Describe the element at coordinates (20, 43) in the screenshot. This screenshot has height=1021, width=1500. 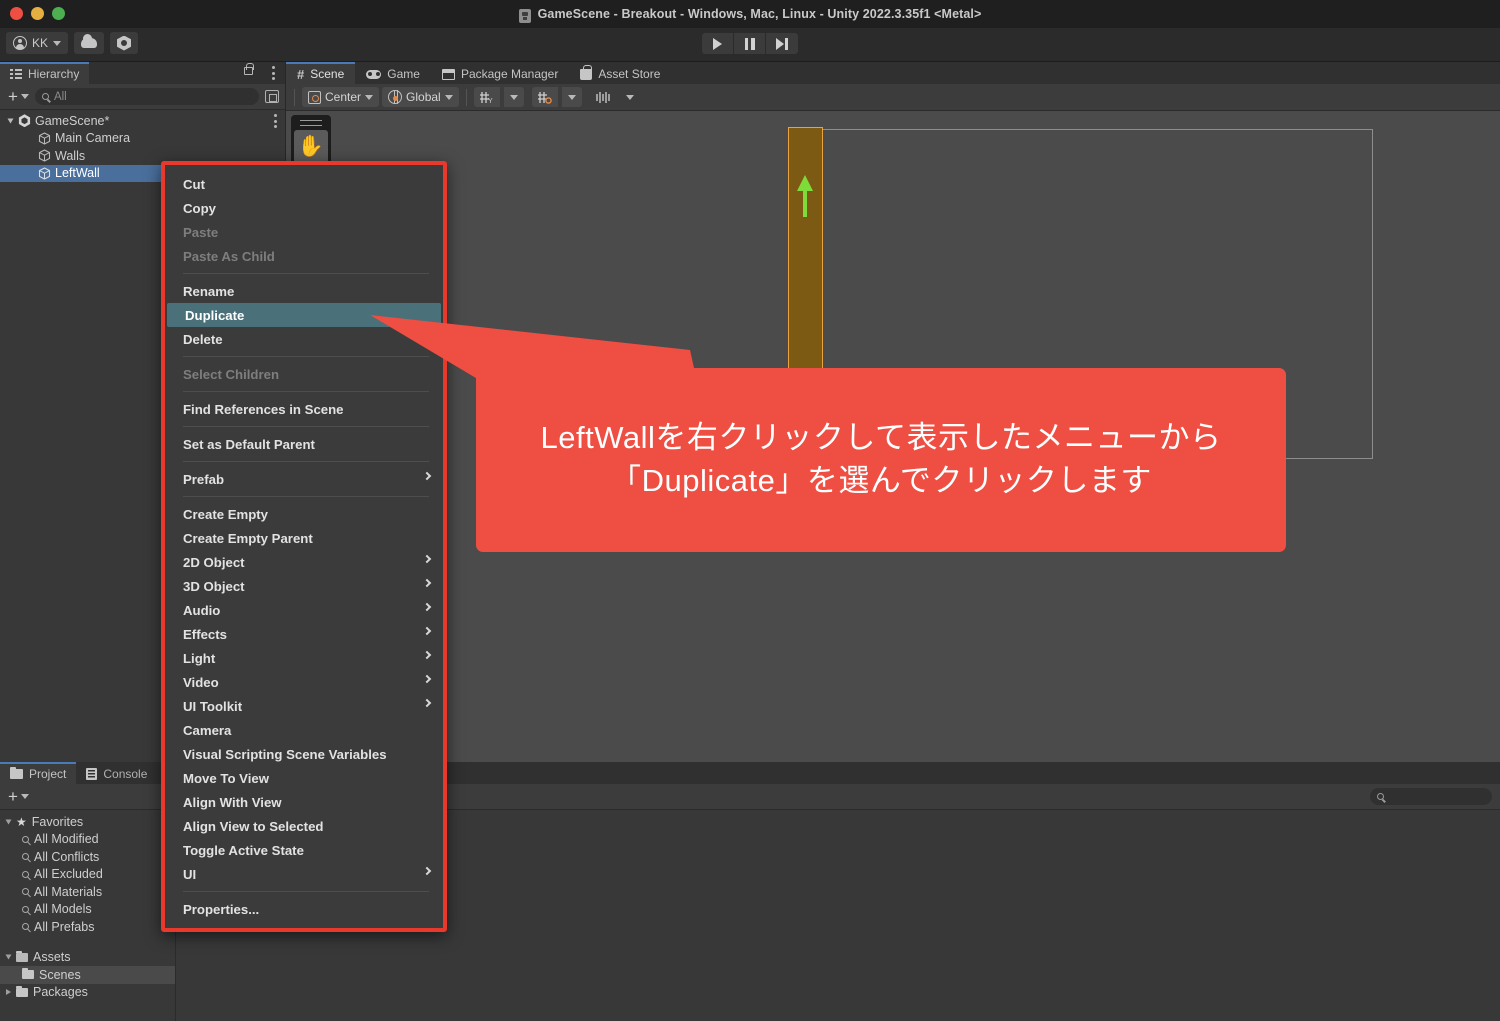
I see `account-avatar-icon` at that location.